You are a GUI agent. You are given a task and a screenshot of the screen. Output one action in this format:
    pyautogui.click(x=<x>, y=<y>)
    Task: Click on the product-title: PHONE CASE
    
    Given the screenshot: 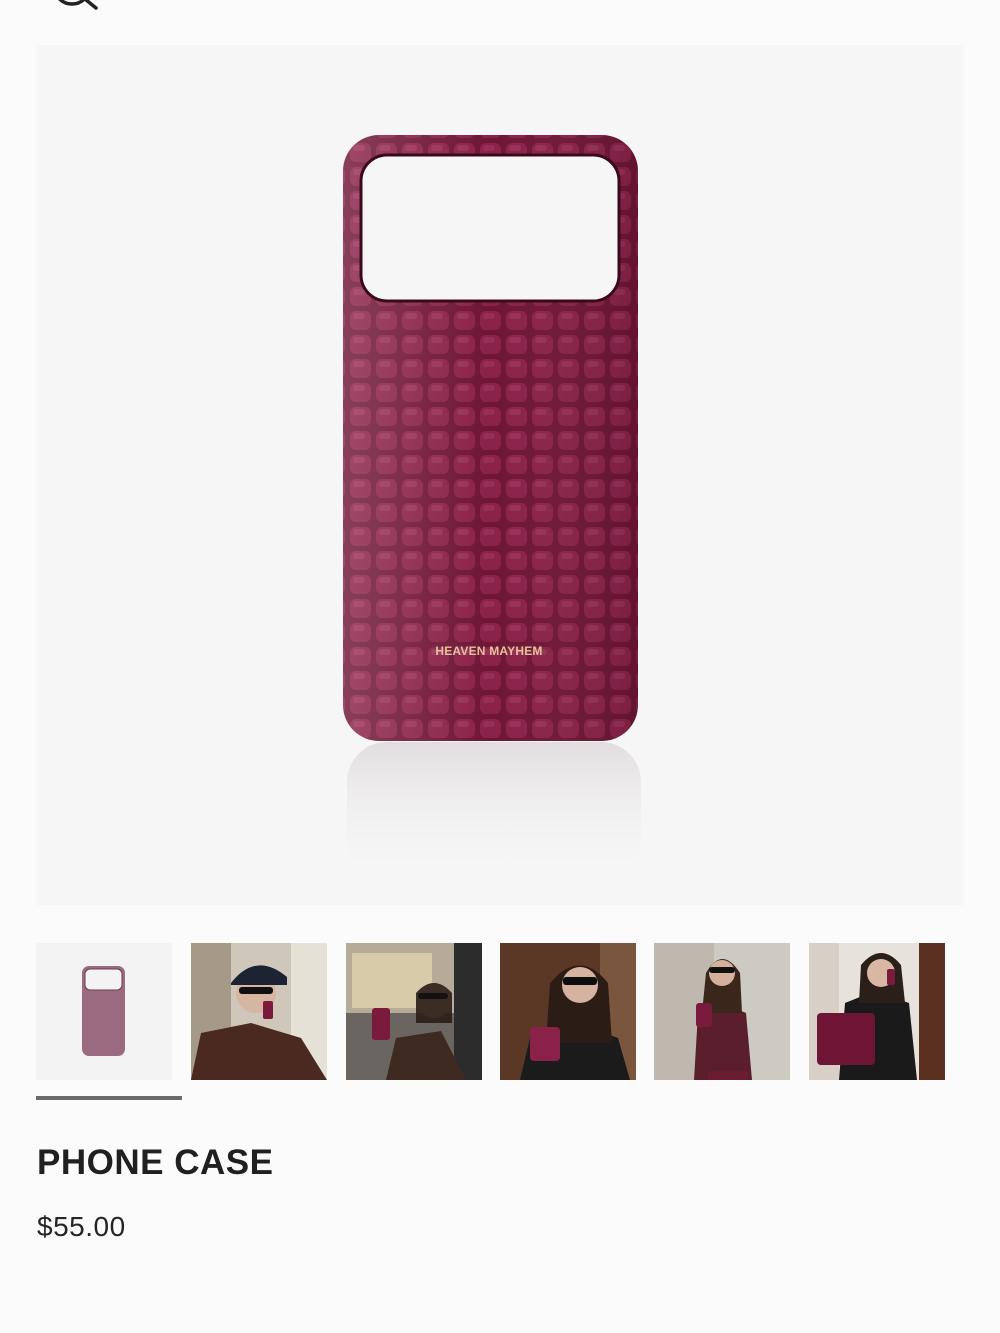 What is the action you would take?
    pyautogui.click(x=155, y=1162)
    